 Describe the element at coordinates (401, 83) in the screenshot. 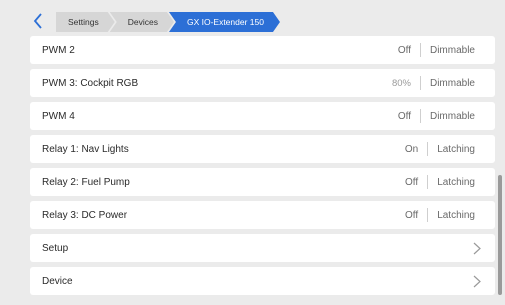

I see `list-item-value: 80%` at that location.